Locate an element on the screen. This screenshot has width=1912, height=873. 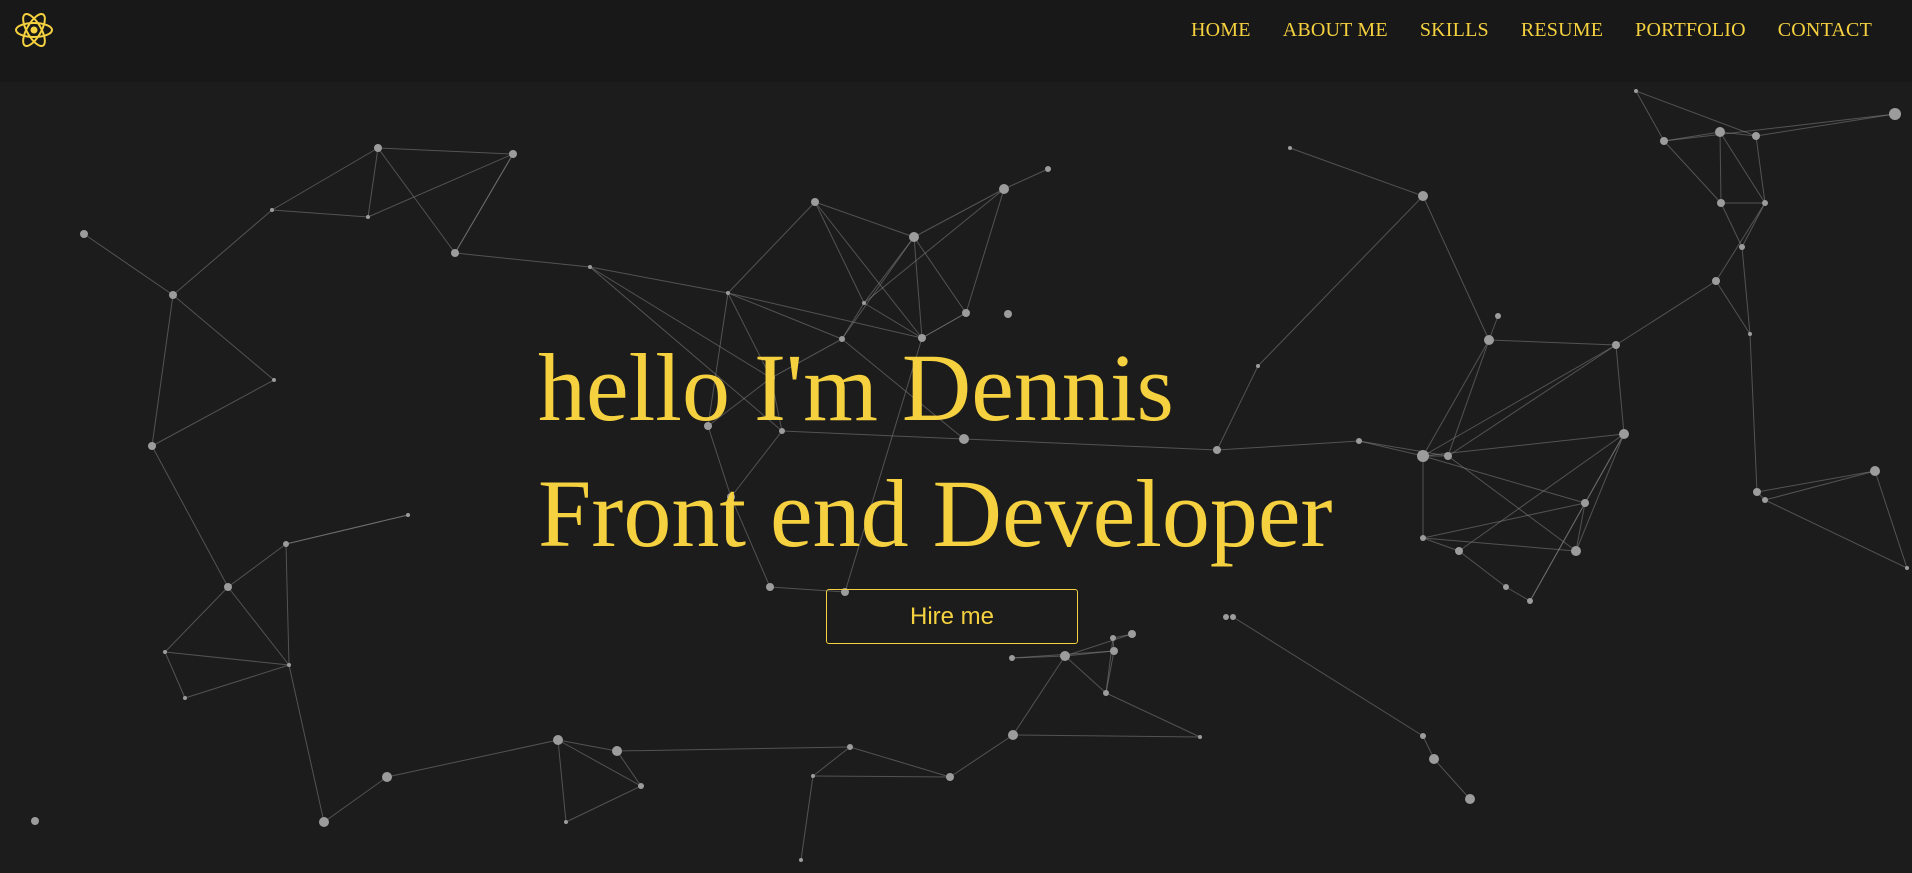
nav-link-resume: RESUME is located at coordinates (1562, 30).